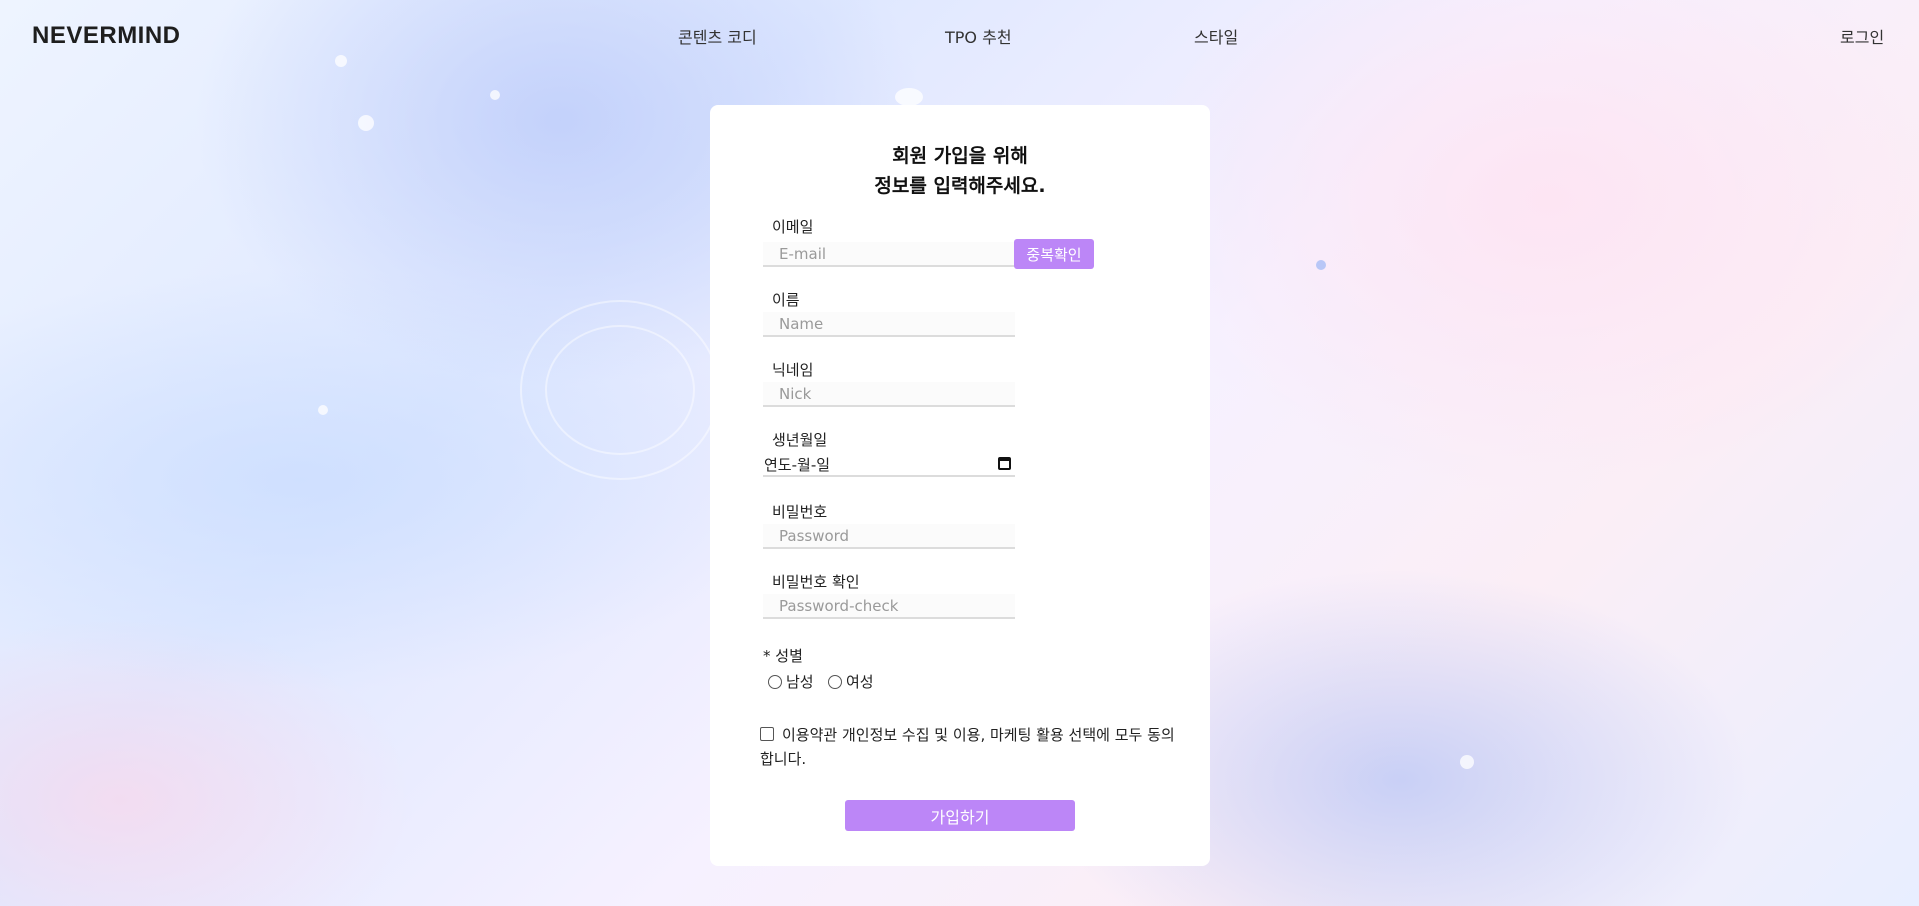 The height and width of the screenshot is (906, 1919). I want to click on signup-submit-button: 가입하기, so click(960, 815).